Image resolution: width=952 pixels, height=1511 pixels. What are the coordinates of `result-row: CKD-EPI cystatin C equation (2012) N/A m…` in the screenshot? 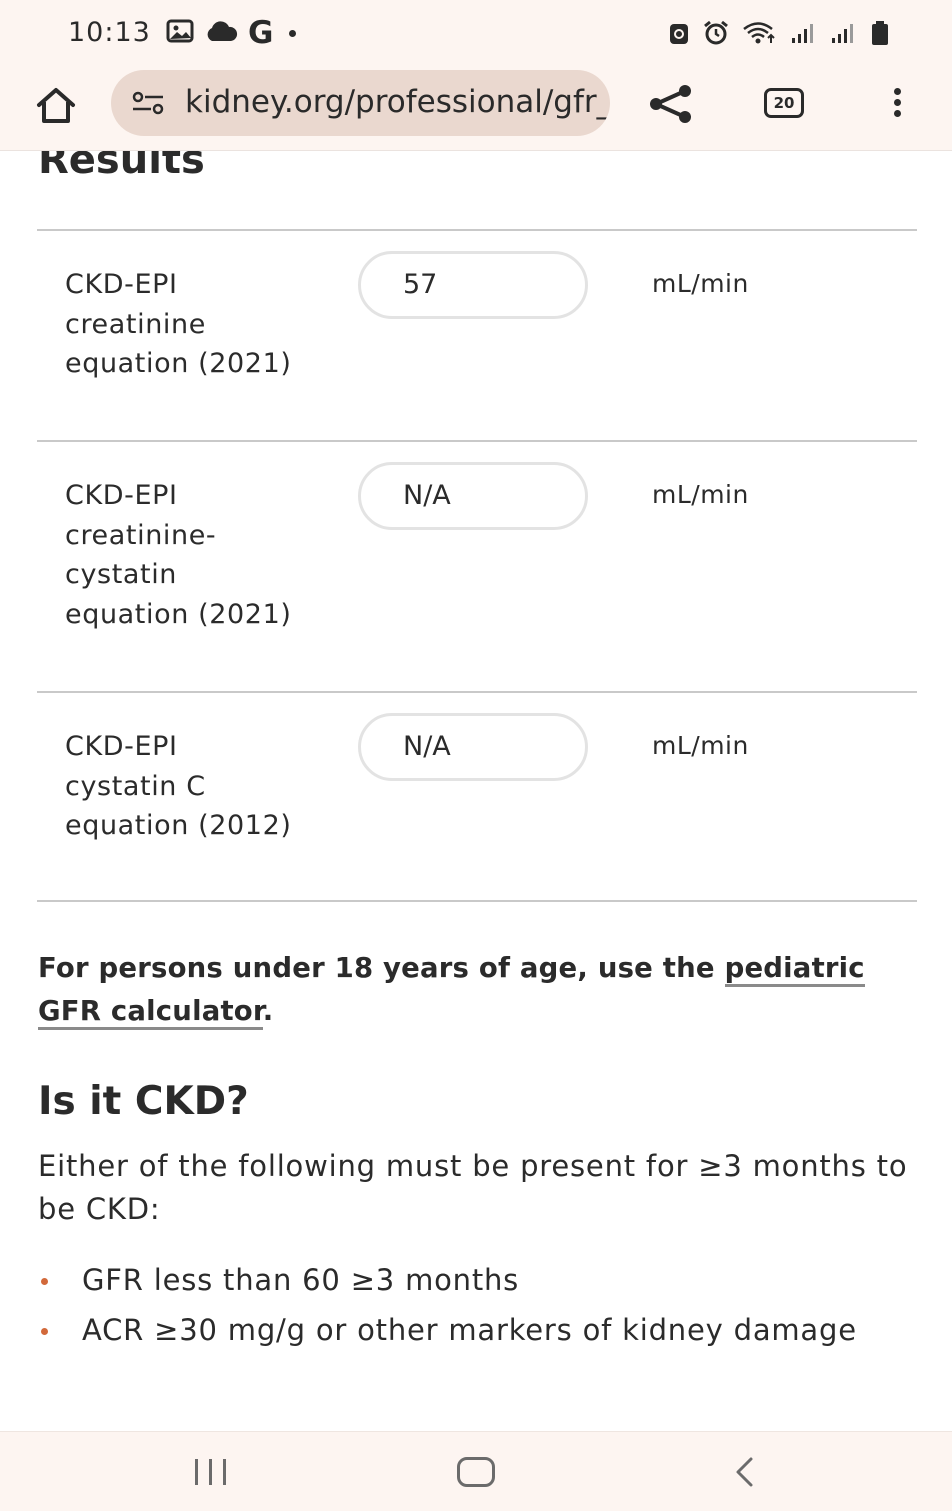 It's located at (477, 796).